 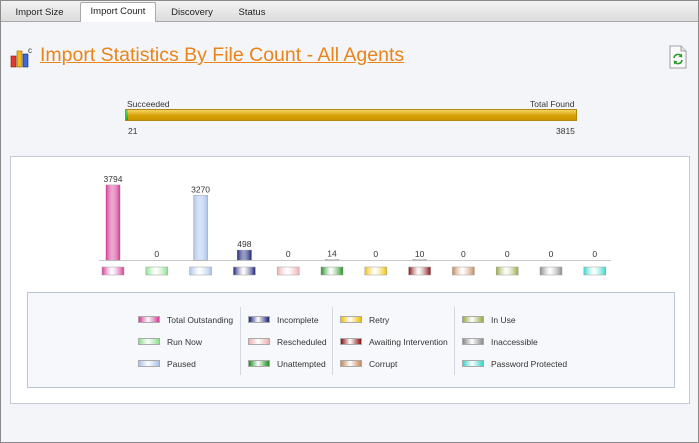 I want to click on succeeded-count: 21, so click(x=133, y=131).